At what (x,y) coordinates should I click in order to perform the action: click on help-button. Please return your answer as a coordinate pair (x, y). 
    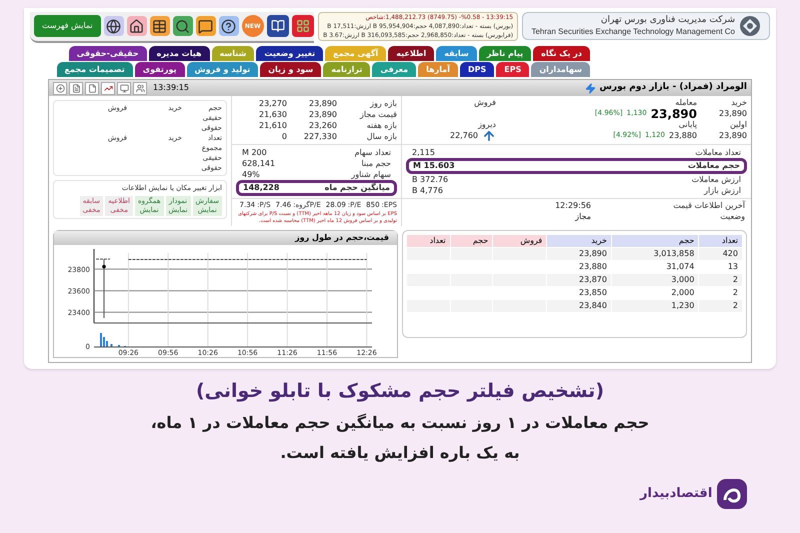
    Looking at the image, I should click on (228, 26).